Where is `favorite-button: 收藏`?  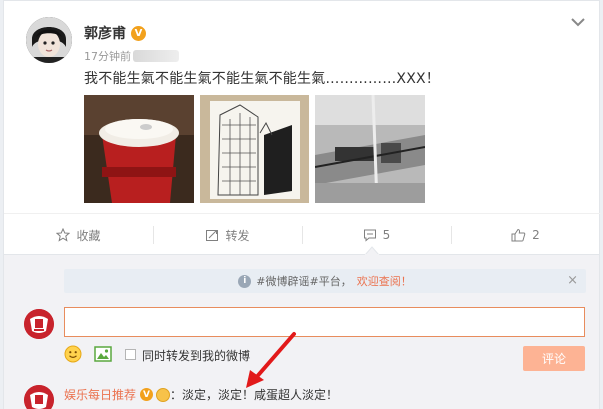 favorite-button: 收藏 is located at coordinates (78, 235).